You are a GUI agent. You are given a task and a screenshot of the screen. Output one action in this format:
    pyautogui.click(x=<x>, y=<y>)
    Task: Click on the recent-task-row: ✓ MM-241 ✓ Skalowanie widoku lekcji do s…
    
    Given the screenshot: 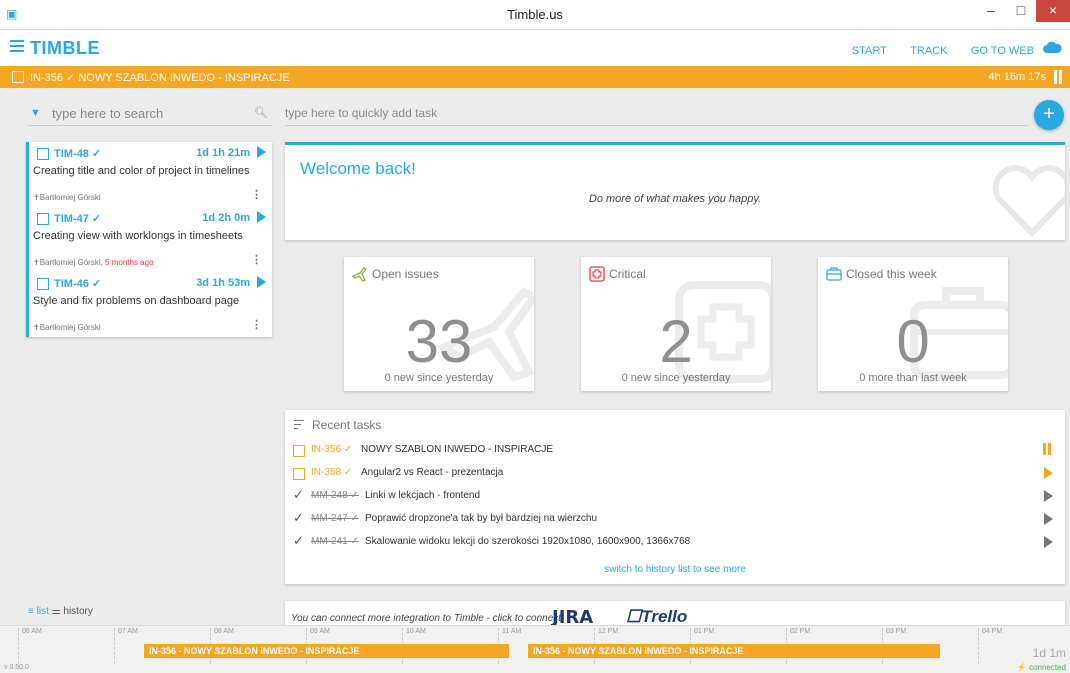 What is the action you would take?
    pyautogui.click(x=675, y=544)
    